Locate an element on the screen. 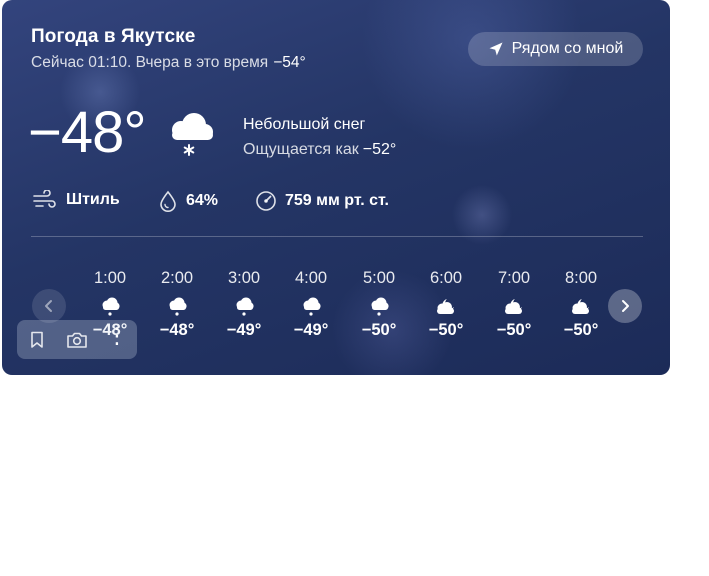  hourly-item: 3:00 −49° is located at coordinates (244, 304).